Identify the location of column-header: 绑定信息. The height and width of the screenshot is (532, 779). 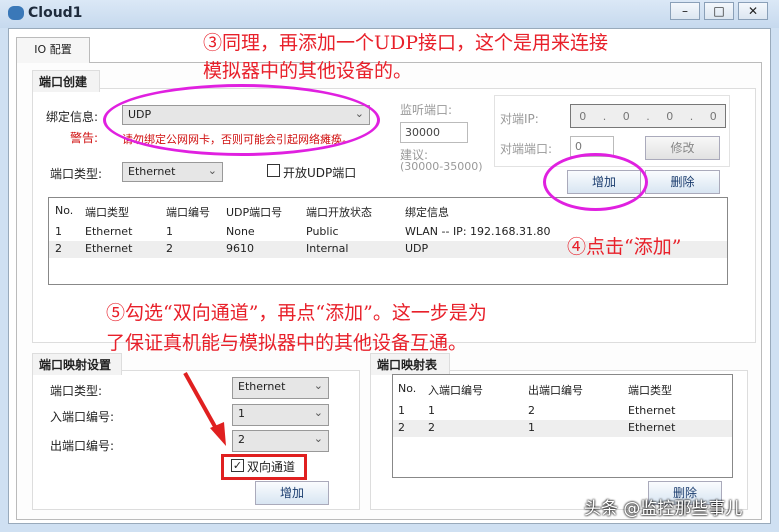
(427, 212).